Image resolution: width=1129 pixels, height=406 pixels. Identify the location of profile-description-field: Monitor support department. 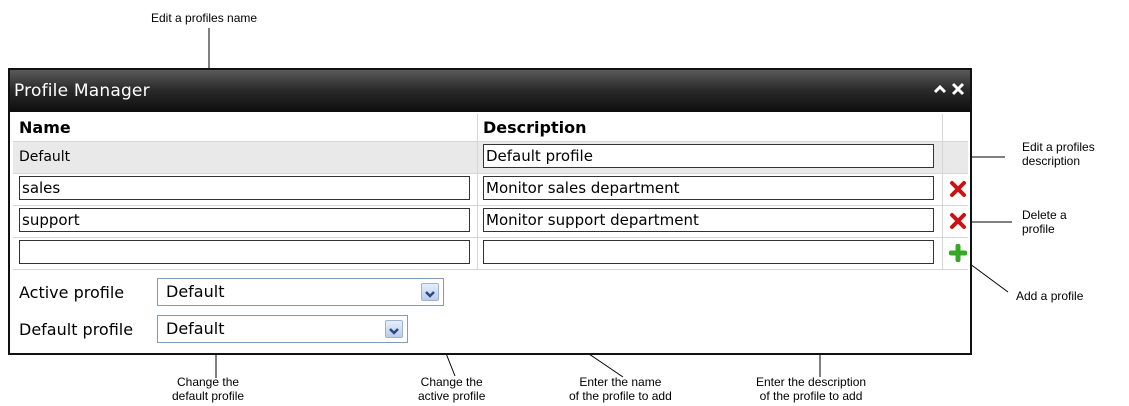
(708, 220).